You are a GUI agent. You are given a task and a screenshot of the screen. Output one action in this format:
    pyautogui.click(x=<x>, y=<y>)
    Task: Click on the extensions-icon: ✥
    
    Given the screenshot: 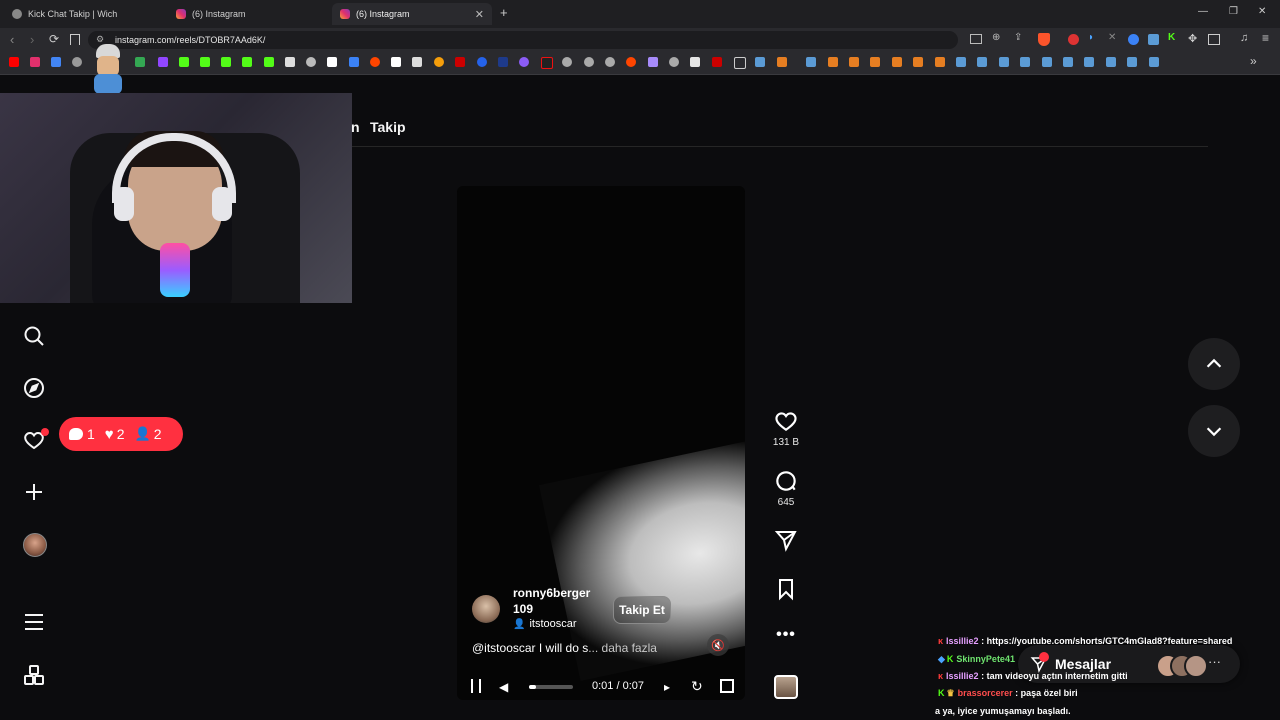 What is the action you would take?
    pyautogui.click(x=1192, y=38)
    